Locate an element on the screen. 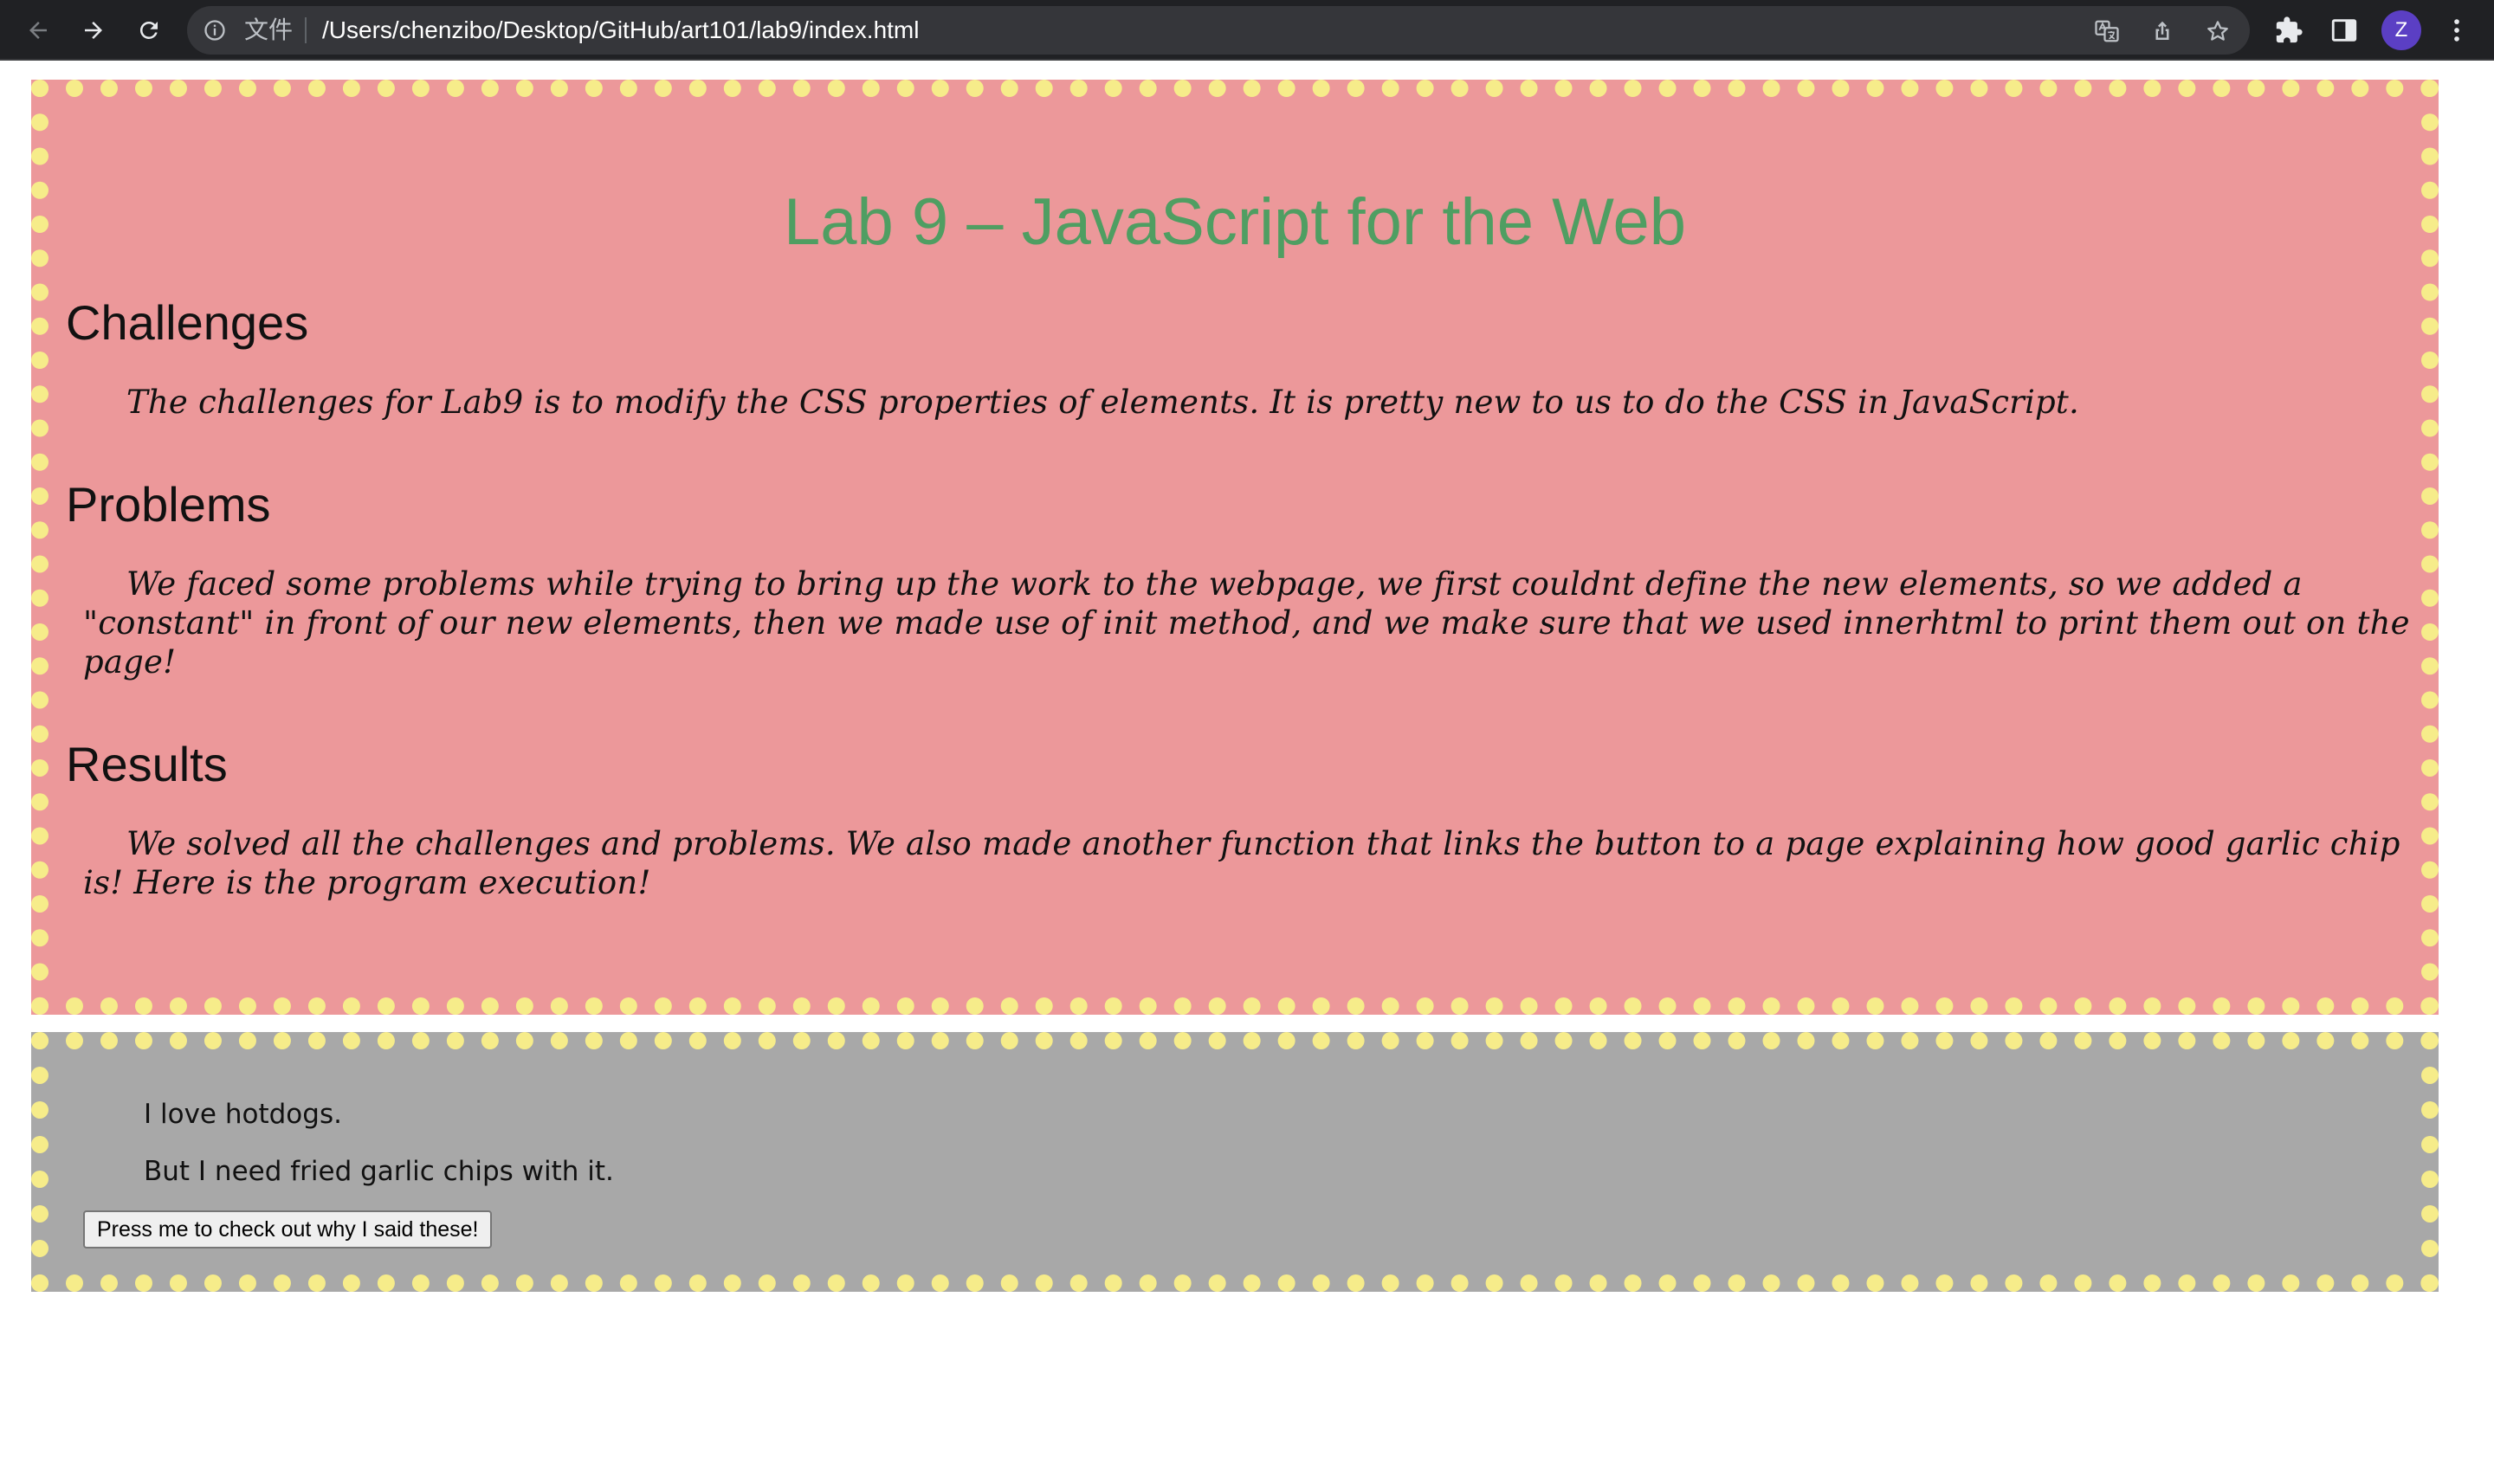 The width and height of the screenshot is (2494, 1484). arrow-right-icon is located at coordinates (93, 31).